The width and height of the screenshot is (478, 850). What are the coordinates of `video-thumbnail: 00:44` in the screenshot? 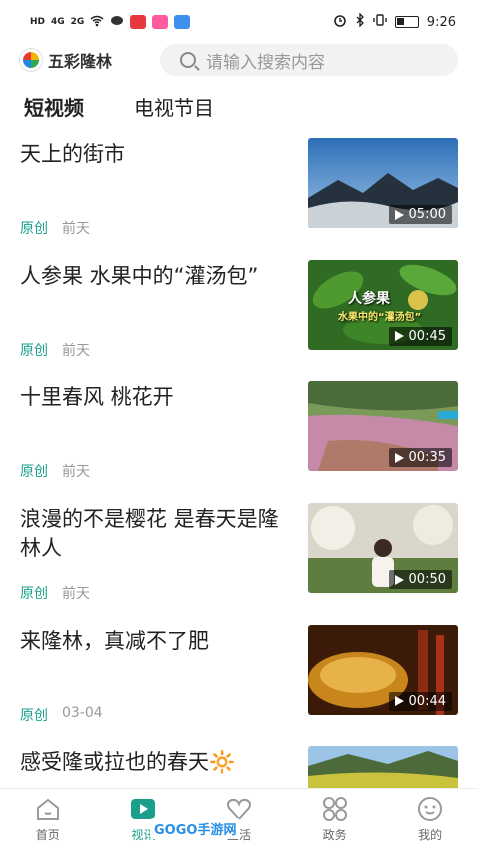 It's located at (383, 669).